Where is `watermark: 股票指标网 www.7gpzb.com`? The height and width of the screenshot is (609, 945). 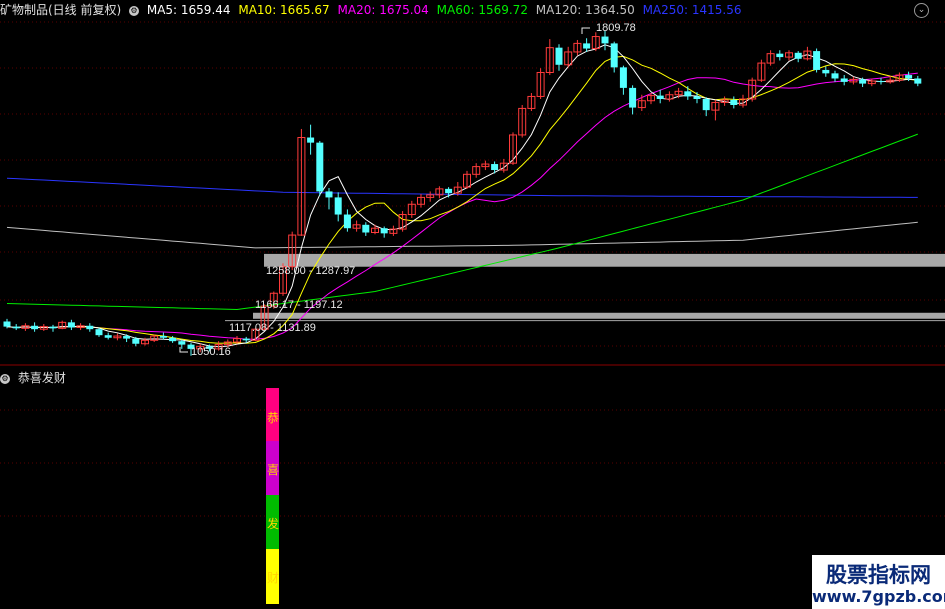
watermark: 股票指标网 www.7gpzb.com is located at coordinates (878, 582).